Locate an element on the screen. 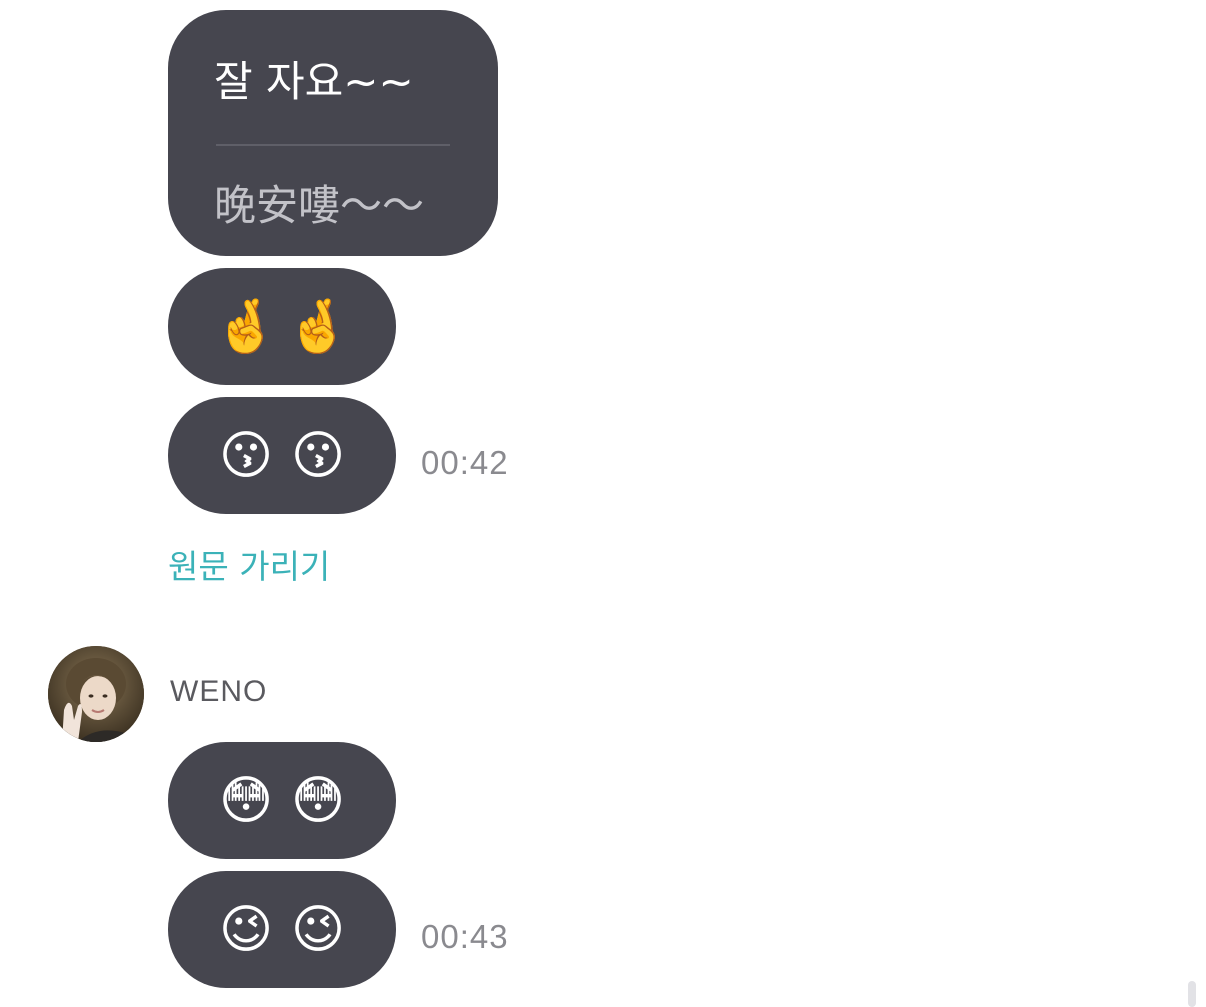 The image size is (1206, 1007). scrollbar is located at coordinates (1192, 994).